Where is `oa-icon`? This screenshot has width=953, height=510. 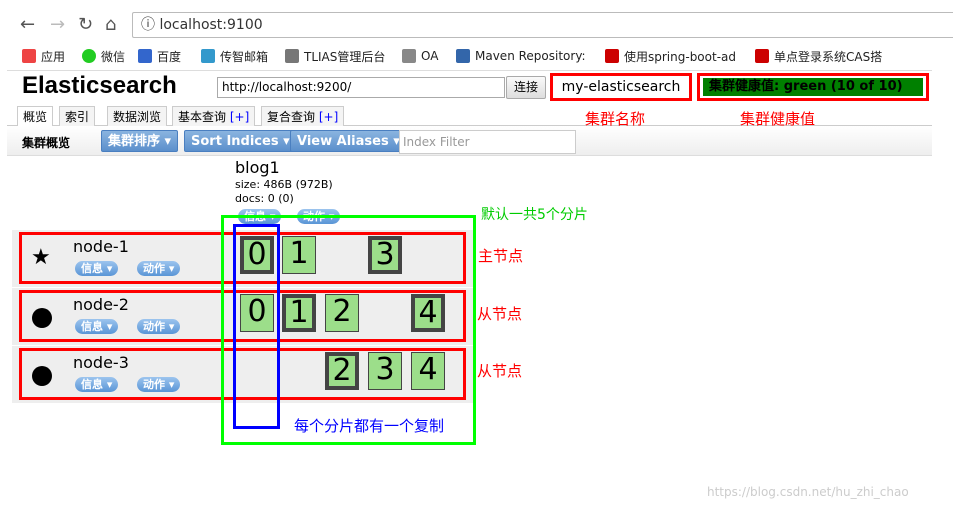 oa-icon is located at coordinates (409, 56).